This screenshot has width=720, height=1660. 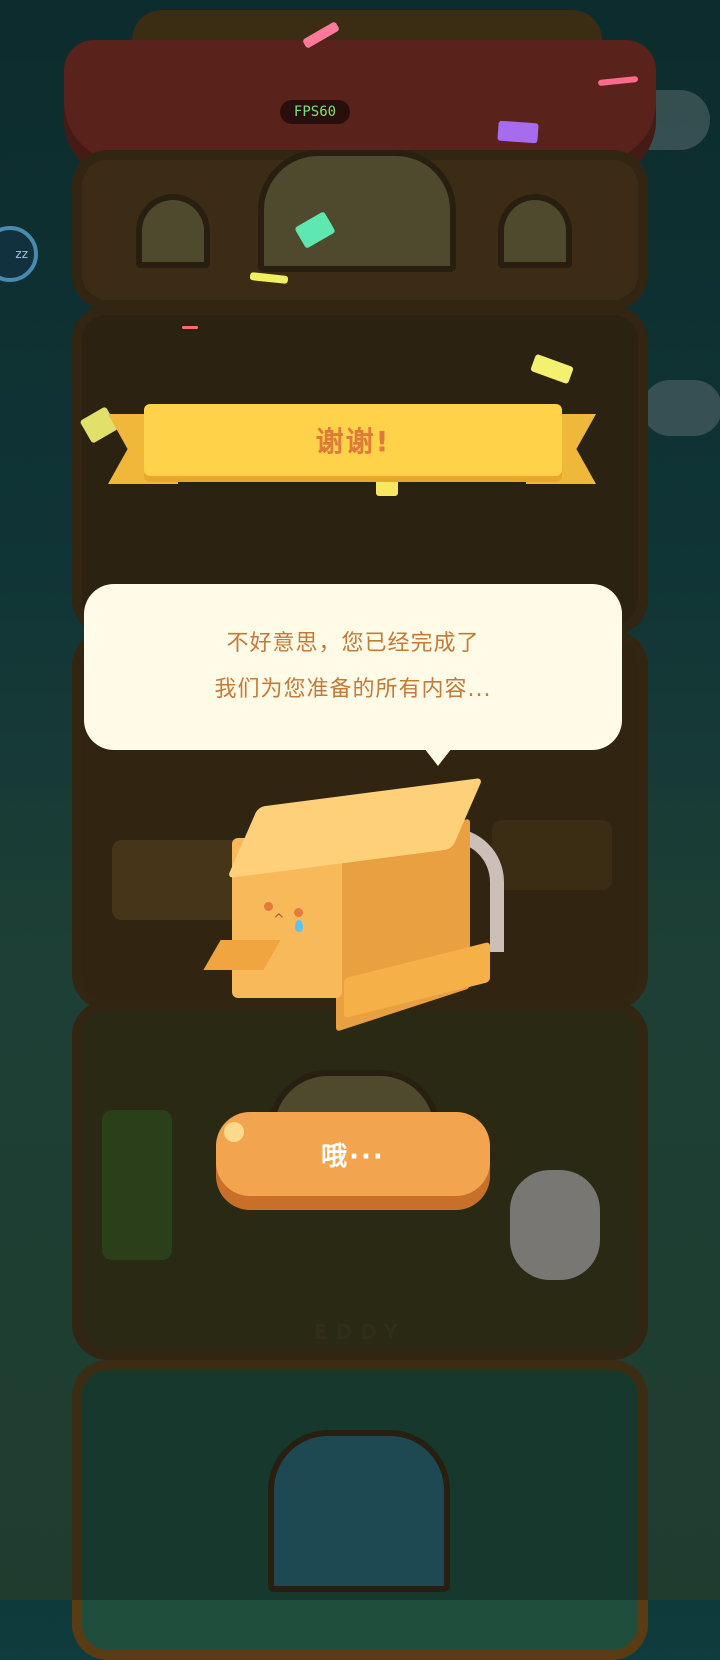 I want to click on confirm-button: 哦···, so click(x=353, y=1154).